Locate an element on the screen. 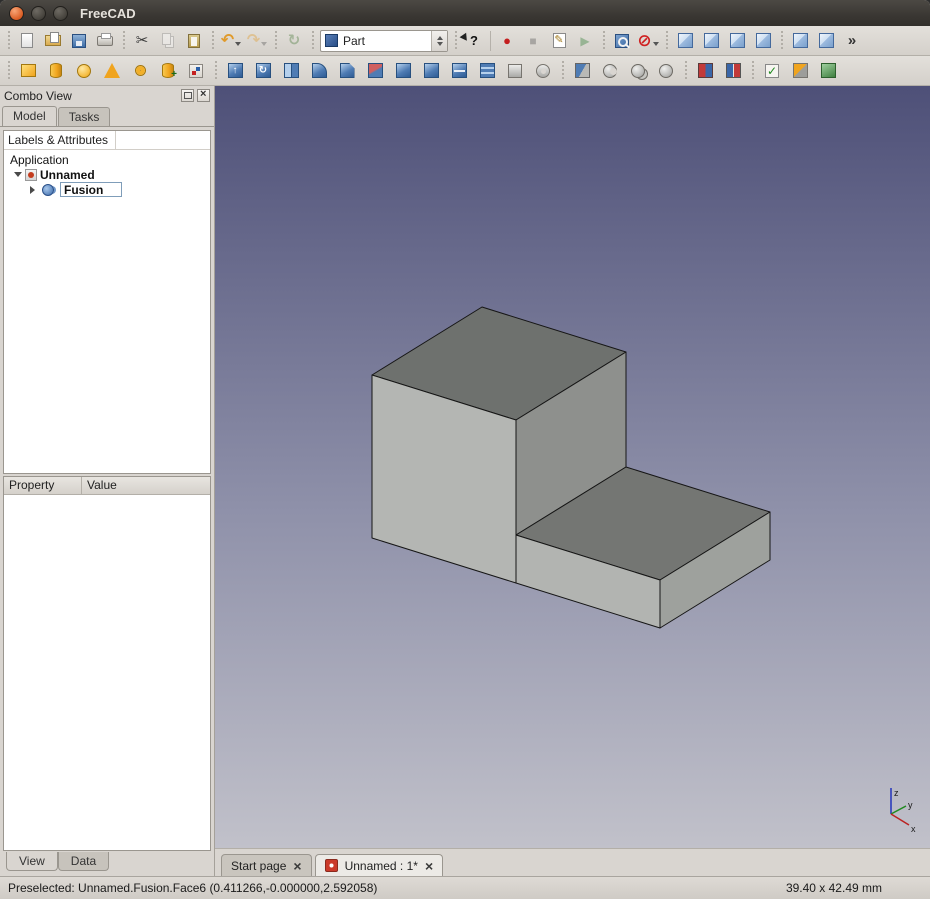 The image size is (930, 899). view-right-button is located at coordinates (763, 41).